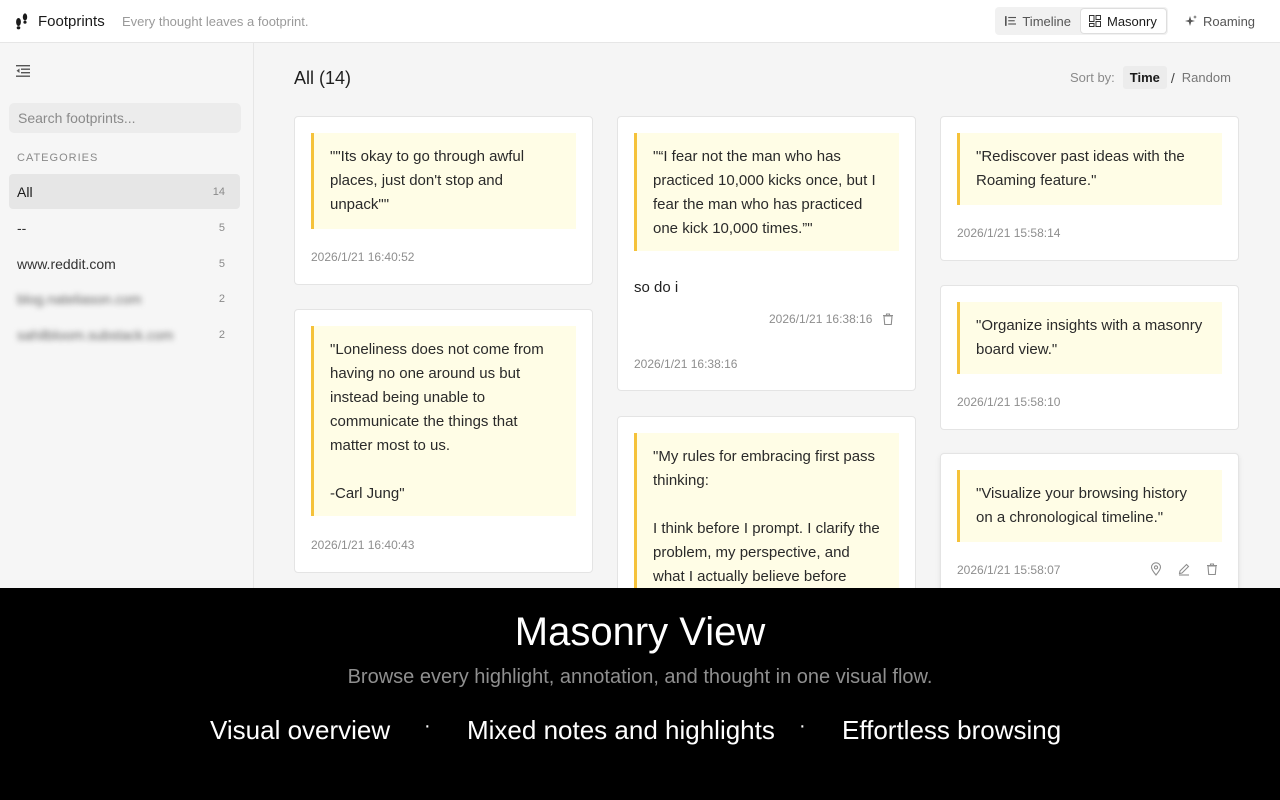  What do you see at coordinates (363, 545) in the screenshot?
I see `card-timestamp: 2026/1/21 16:40:43` at bounding box center [363, 545].